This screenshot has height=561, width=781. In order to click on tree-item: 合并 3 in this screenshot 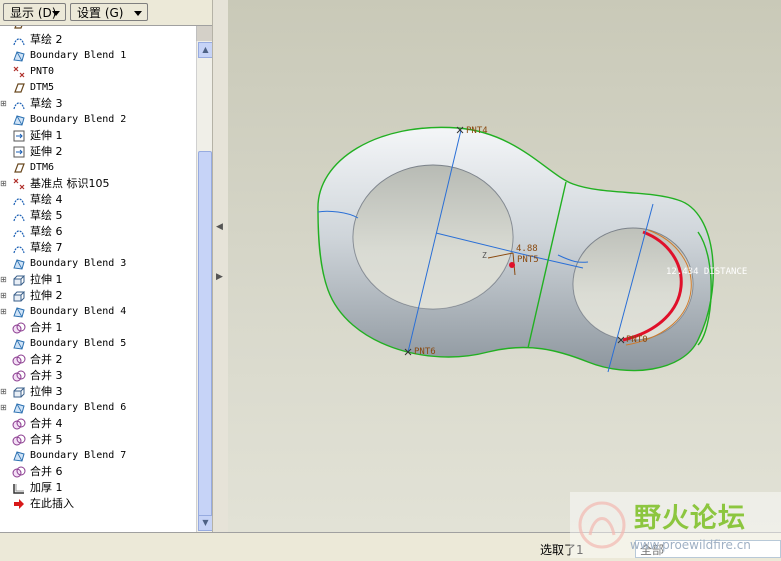, I will do `click(98, 376)`.